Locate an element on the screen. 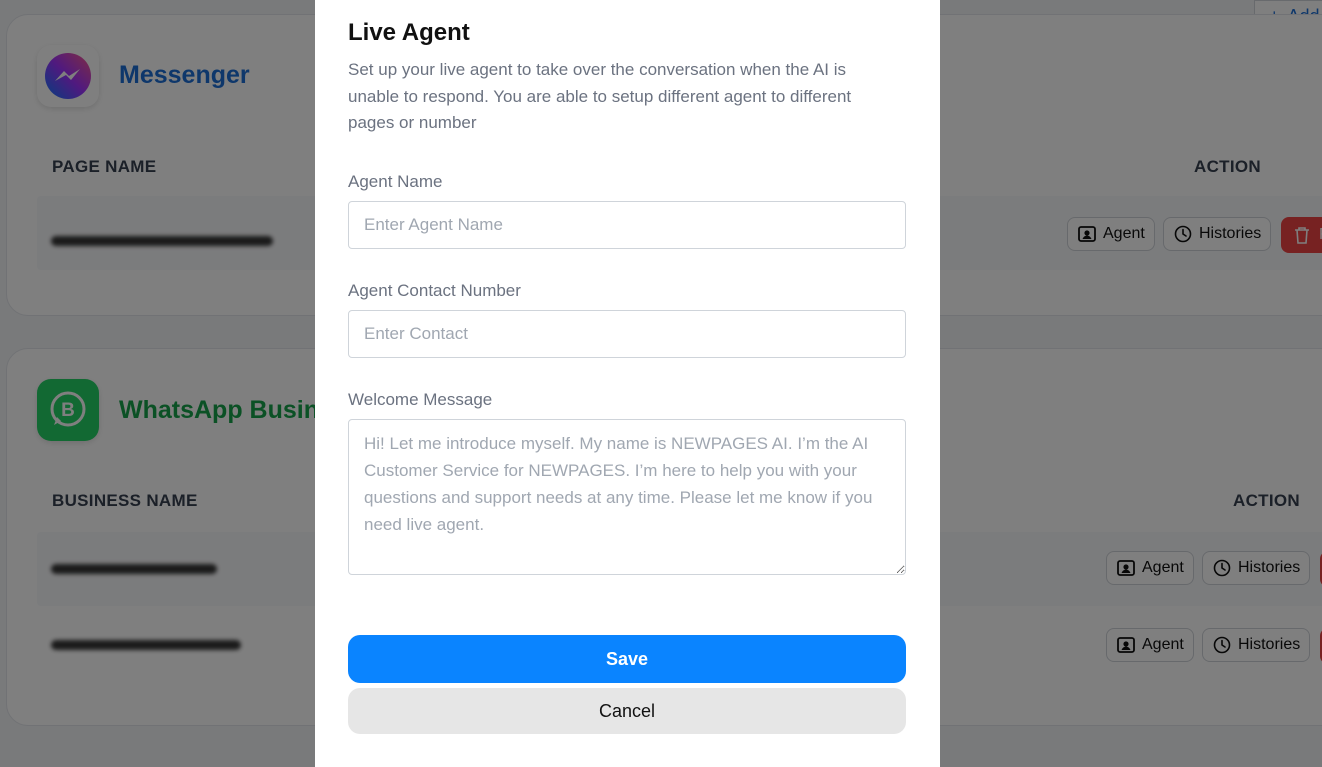  agent-name-label: Agent Name is located at coordinates (395, 181).